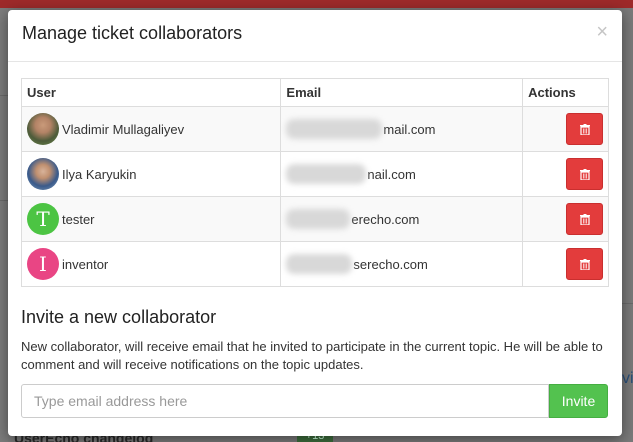  I want to click on email-cell: erecho.com, so click(401, 219).